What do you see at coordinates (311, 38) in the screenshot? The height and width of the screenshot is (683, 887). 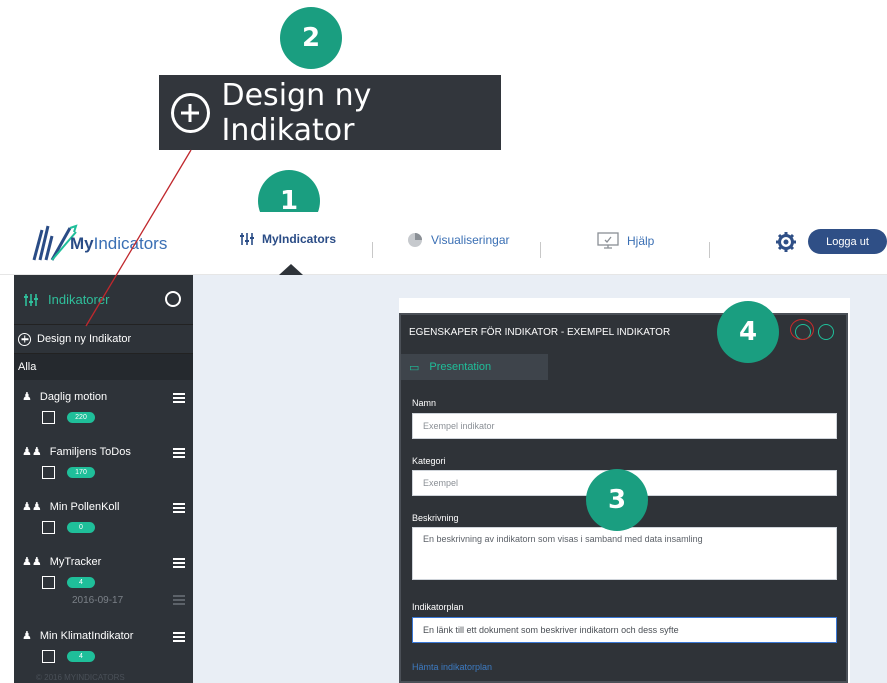 I see `step-2-marker: 2` at bounding box center [311, 38].